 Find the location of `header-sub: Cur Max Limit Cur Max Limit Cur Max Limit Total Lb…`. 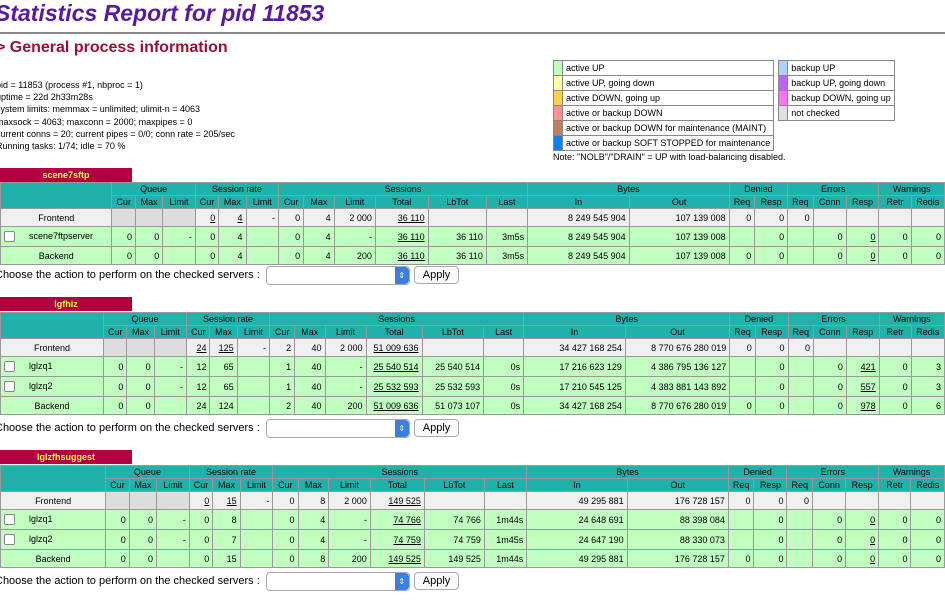

header-sub: Cur Max Limit Cur Max Limit Cur Max Limit Total Lb… is located at coordinates (473, 332).